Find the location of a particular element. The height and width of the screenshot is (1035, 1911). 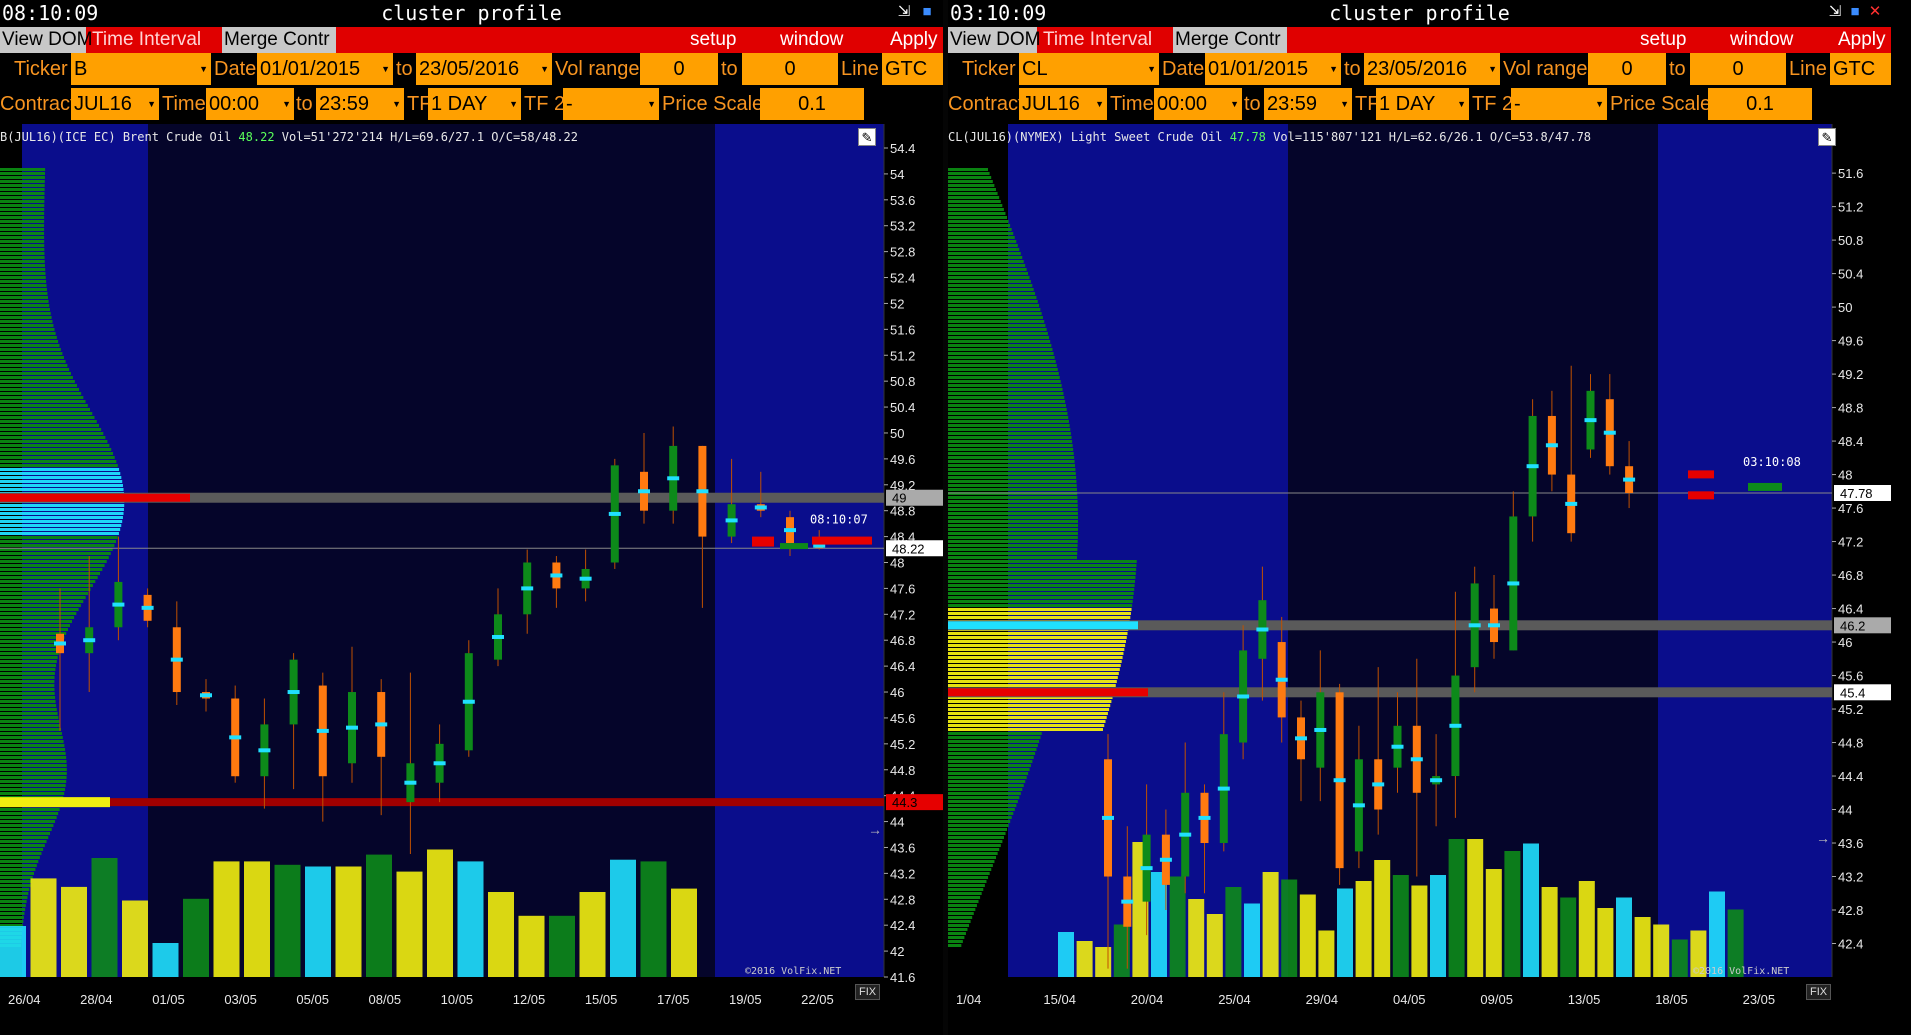

title-bar: 08:10:09 cluster profile ⇲ ■ is located at coordinates (471, 13).